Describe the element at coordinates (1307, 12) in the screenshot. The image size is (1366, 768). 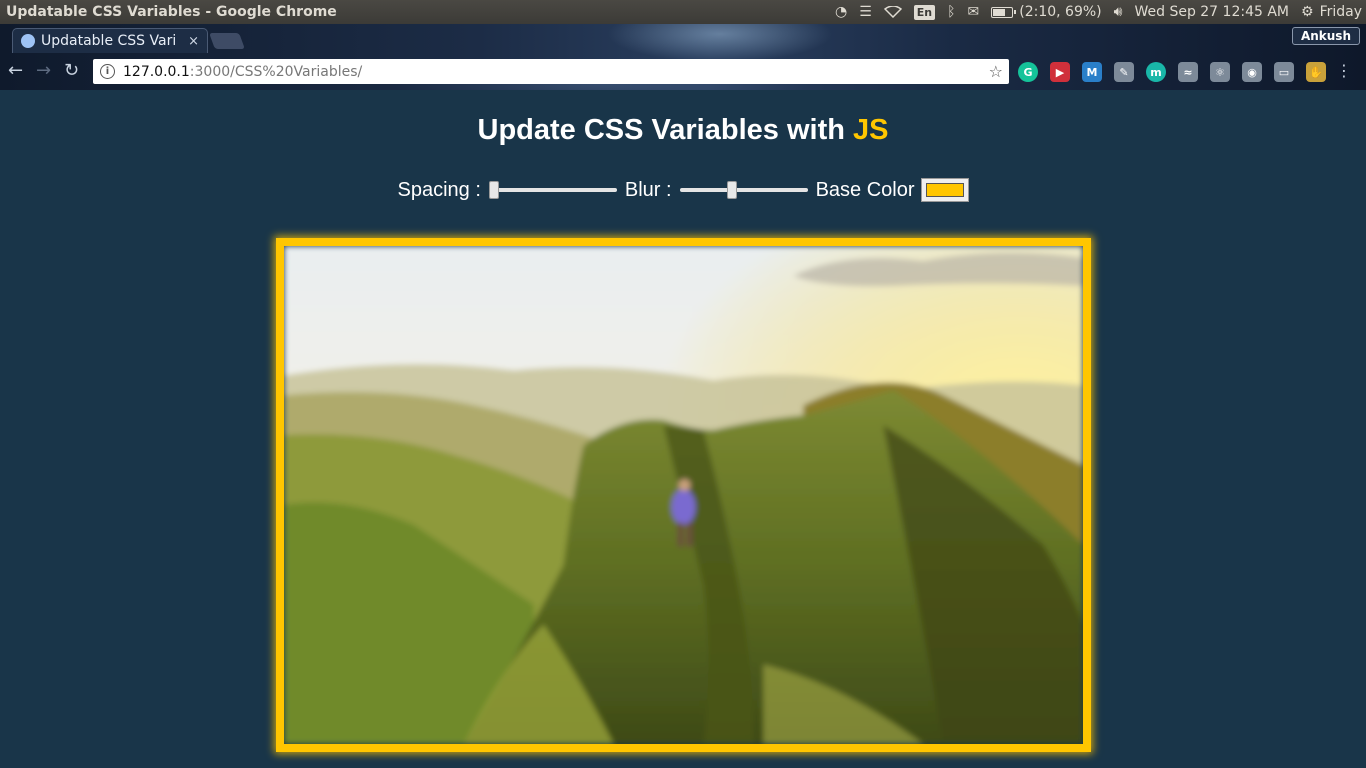
I see `gear-icon: ⚙` at that location.